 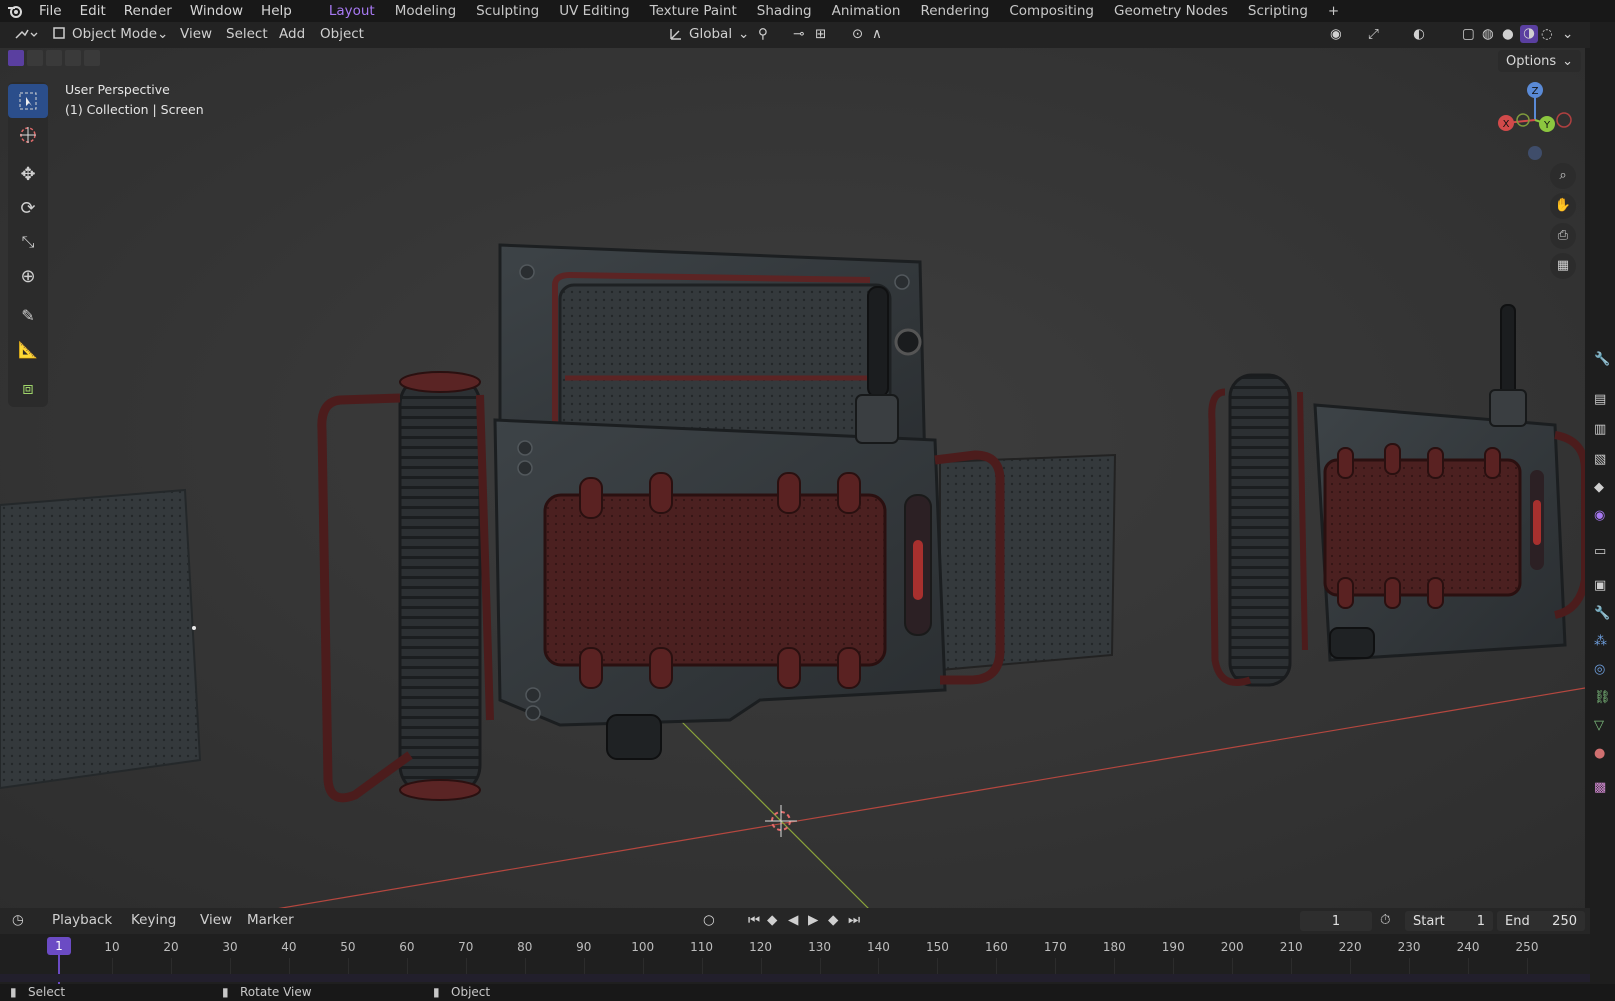 I want to click on tab-modeling: Modeling, so click(x=425, y=11).